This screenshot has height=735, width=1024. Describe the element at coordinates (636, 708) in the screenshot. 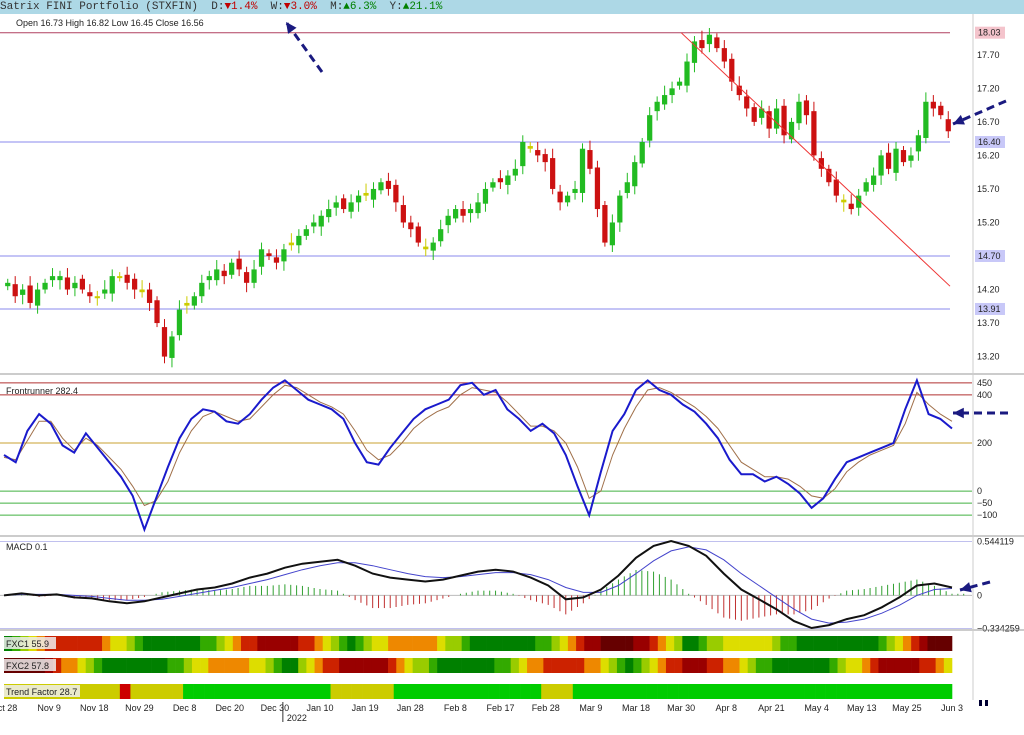

I see `x-tick-label: Mar 18` at that location.